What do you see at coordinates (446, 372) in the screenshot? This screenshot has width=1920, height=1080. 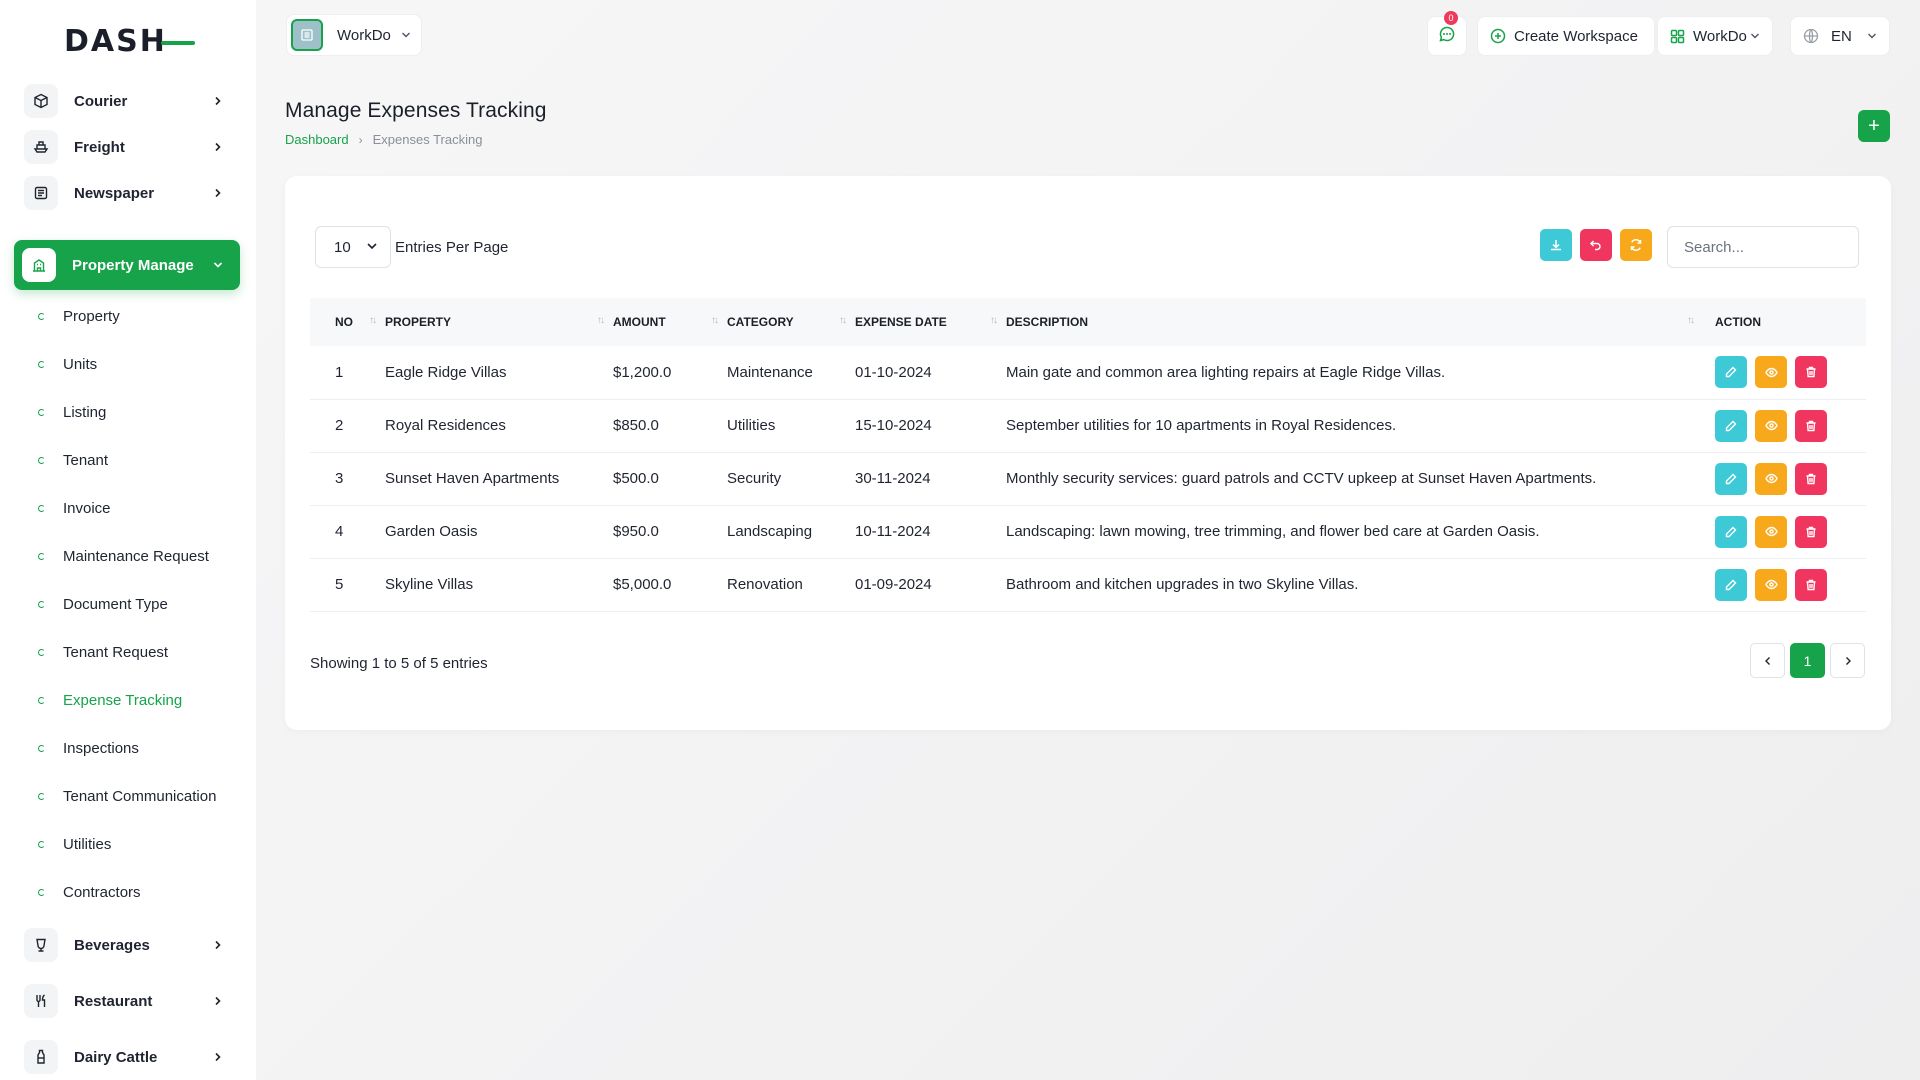 I see `cell-property: Eagle Ridge Villas` at bounding box center [446, 372].